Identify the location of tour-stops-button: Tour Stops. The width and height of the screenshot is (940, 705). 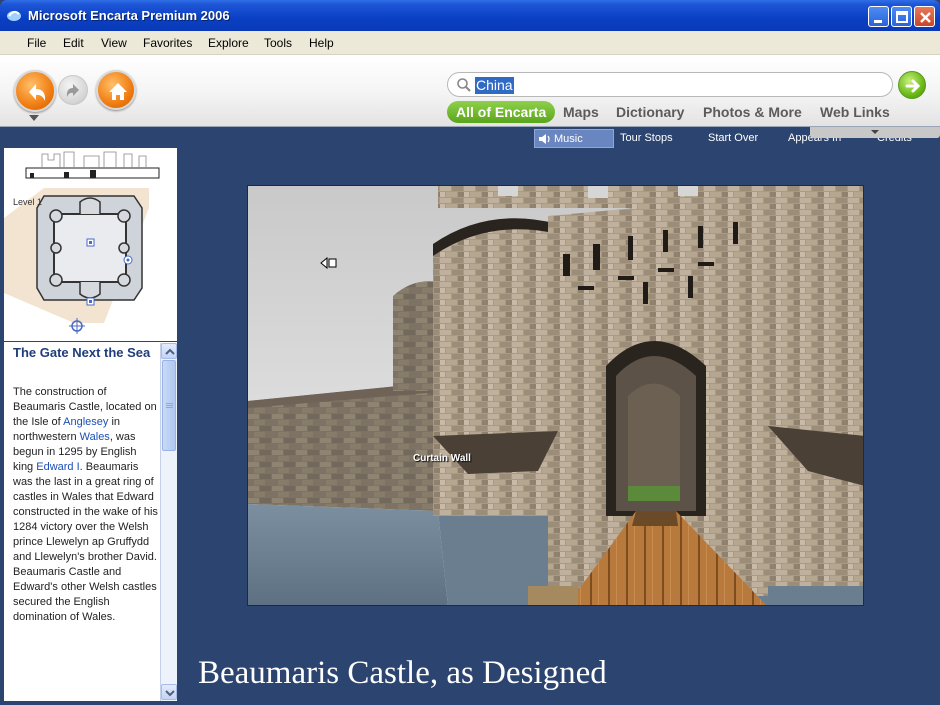
(646, 138).